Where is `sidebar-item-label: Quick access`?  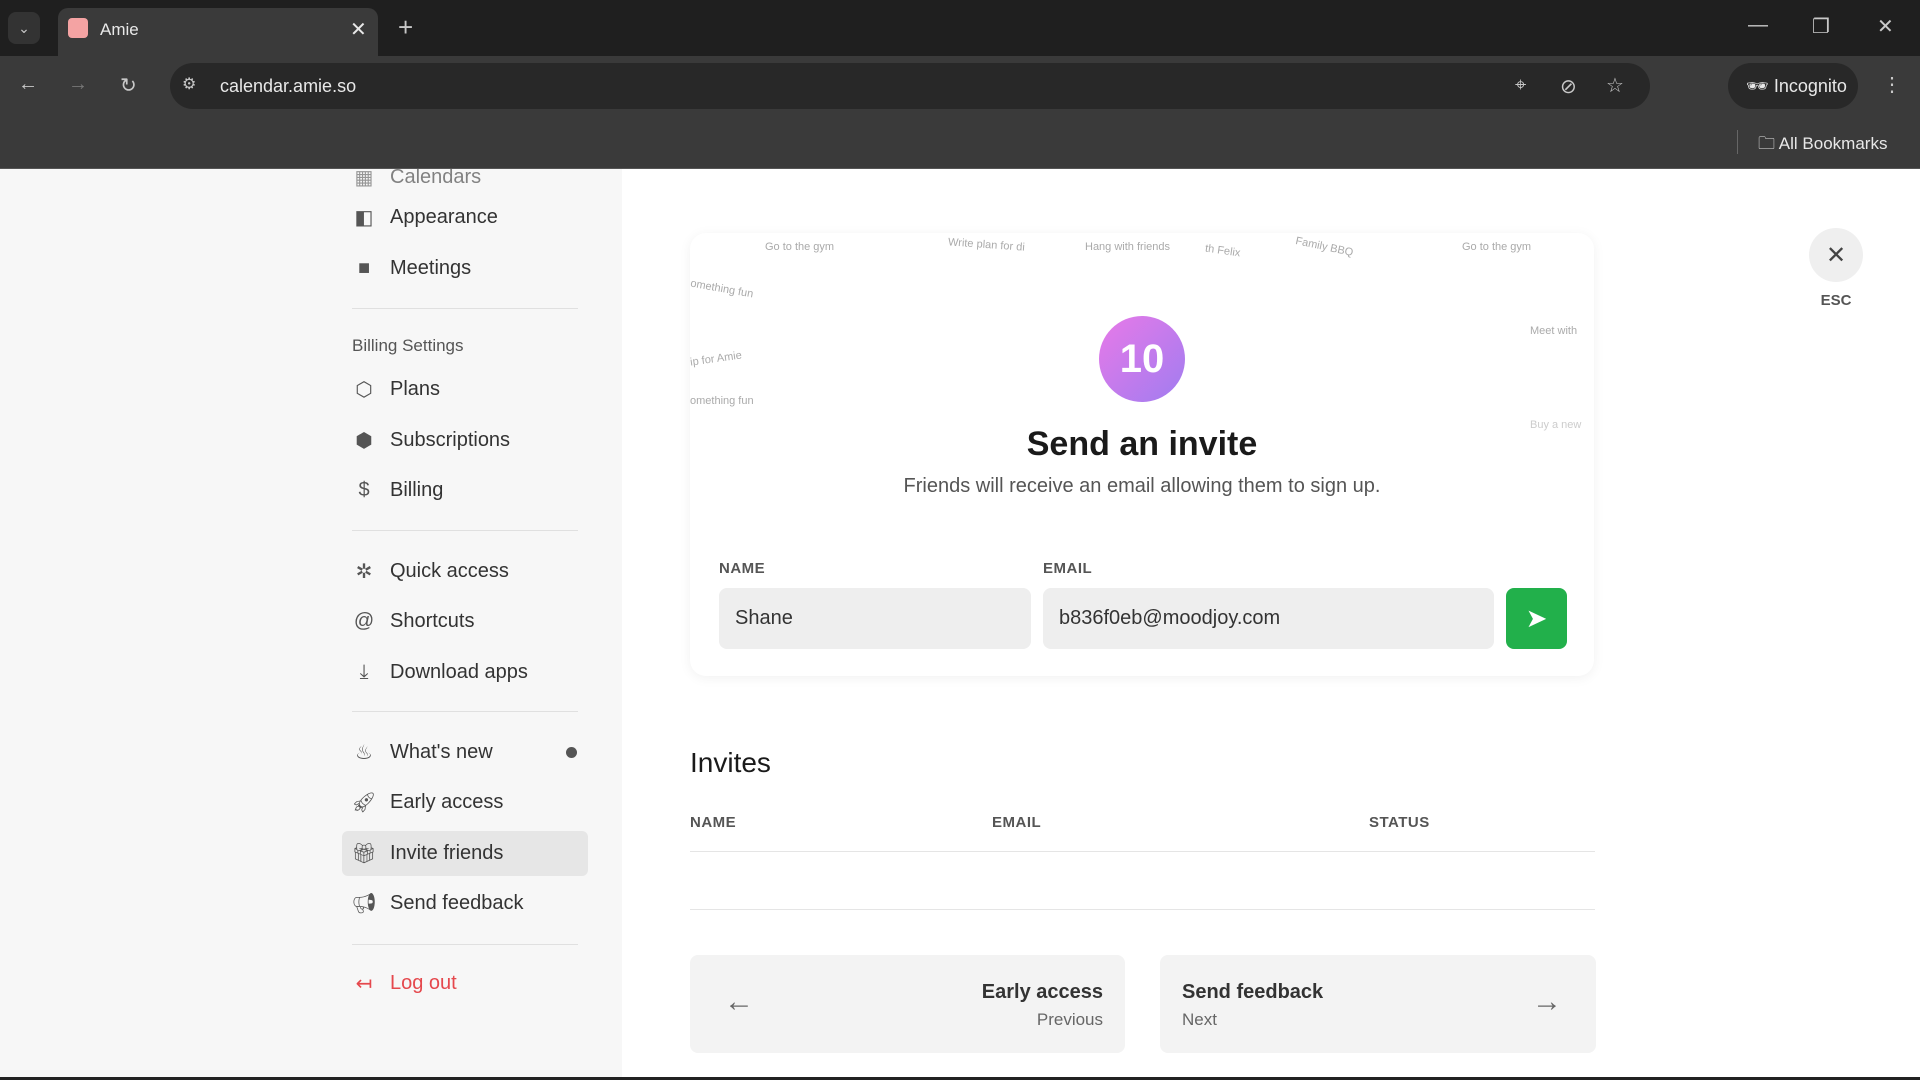 sidebar-item-label: Quick access is located at coordinates (449, 571).